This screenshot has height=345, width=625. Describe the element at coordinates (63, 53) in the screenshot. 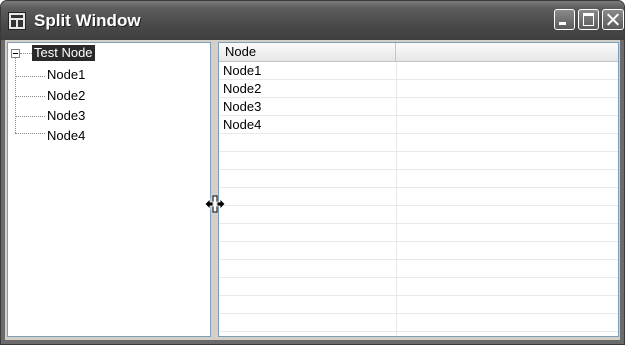

I see `tree-node-root: Test Node` at that location.